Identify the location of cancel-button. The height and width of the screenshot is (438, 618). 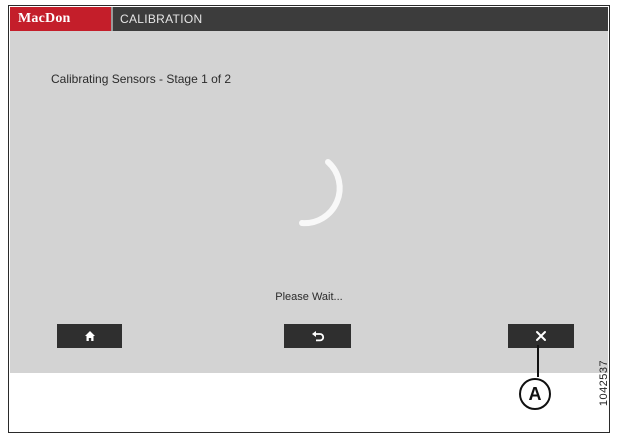
(541, 336).